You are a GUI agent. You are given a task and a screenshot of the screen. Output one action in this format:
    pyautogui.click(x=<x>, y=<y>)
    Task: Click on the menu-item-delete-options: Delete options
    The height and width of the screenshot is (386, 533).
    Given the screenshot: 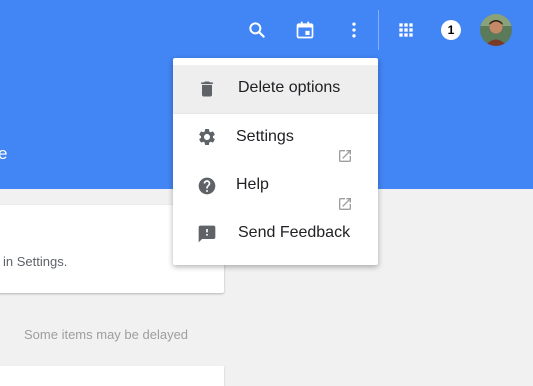 What is the action you would take?
    pyautogui.click(x=275, y=89)
    